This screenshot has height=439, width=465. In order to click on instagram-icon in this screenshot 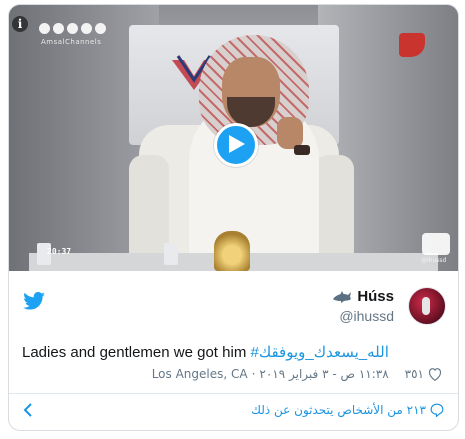, I will do `click(44, 28)`.